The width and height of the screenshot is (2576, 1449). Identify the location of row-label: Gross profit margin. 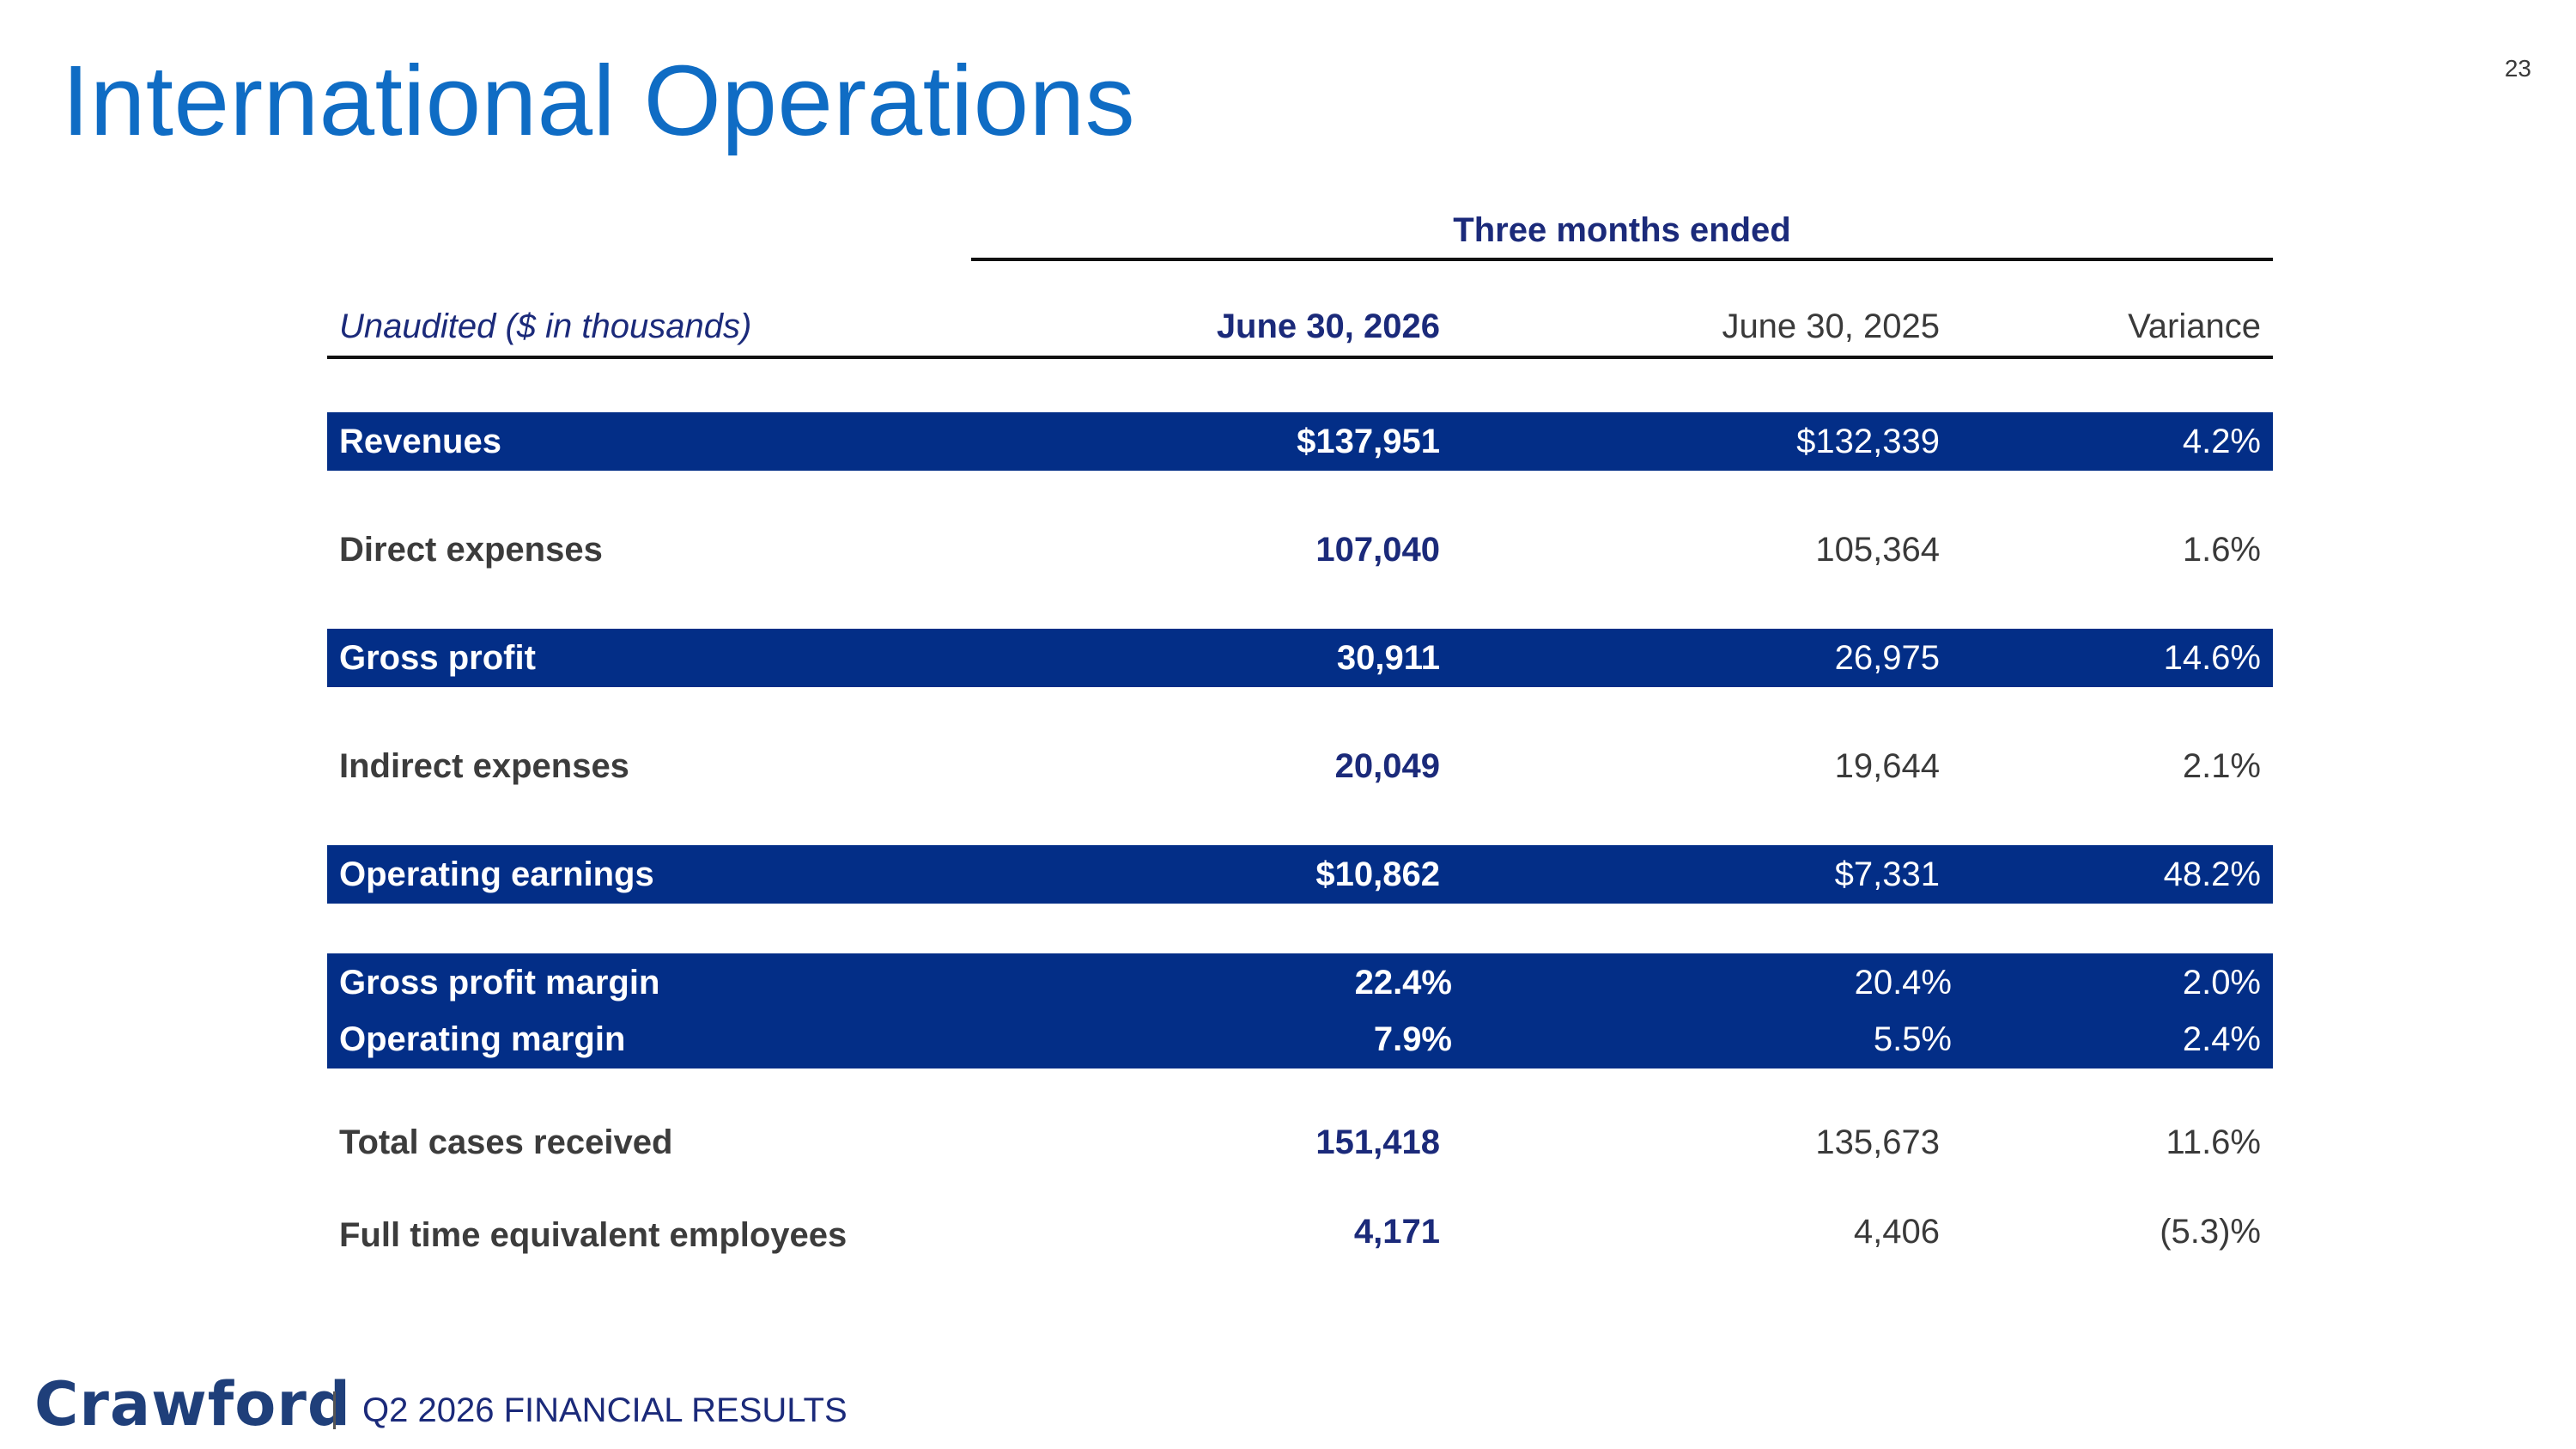
(499, 983).